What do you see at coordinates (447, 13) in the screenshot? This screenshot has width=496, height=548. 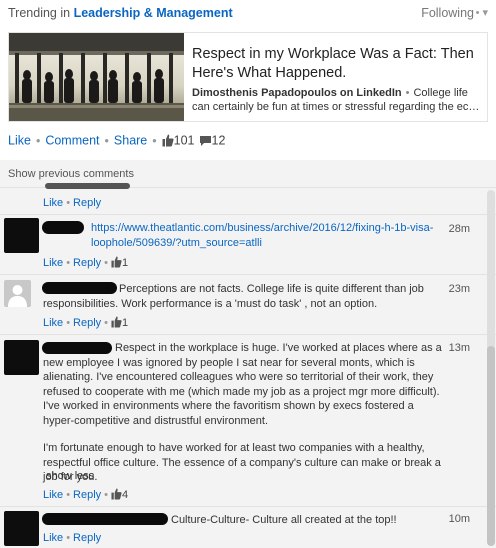 I see `following-button: Following` at bounding box center [447, 13].